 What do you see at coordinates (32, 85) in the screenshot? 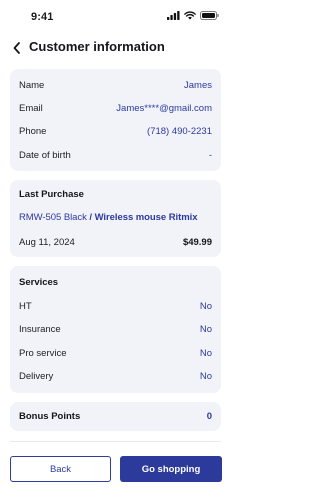
I see `name-label: Name` at bounding box center [32, 85].